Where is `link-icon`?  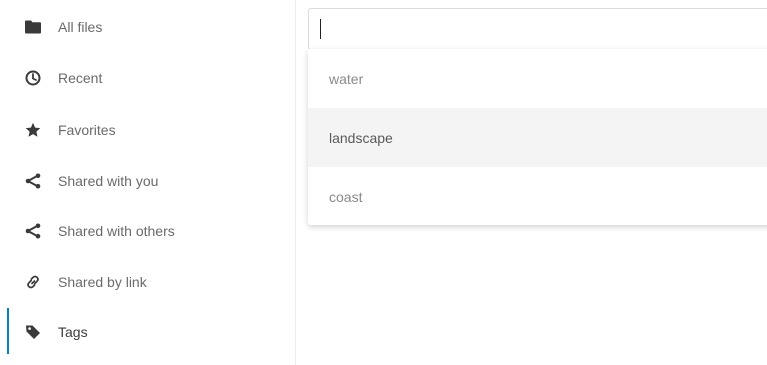
link-icon is located at coordinates (33, 282).